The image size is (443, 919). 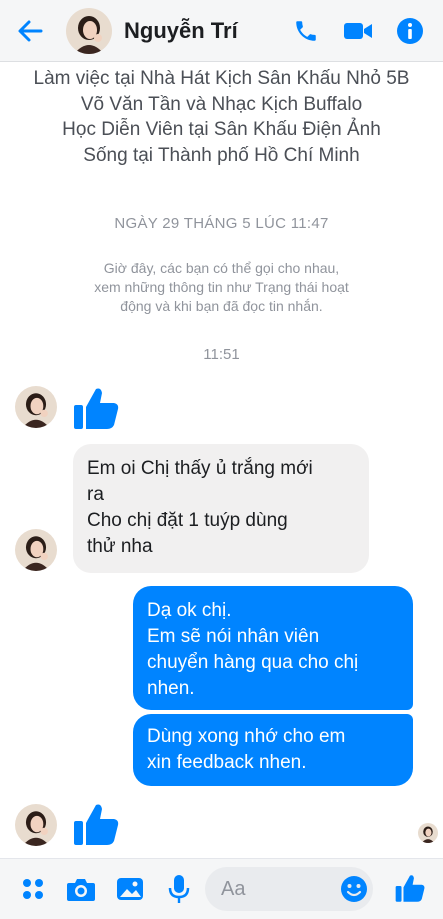 What do you see at coordinates (189, 610) in the screenshot?
I see `message-line: Dạ ok chị.` at bounding box center [189, 610].